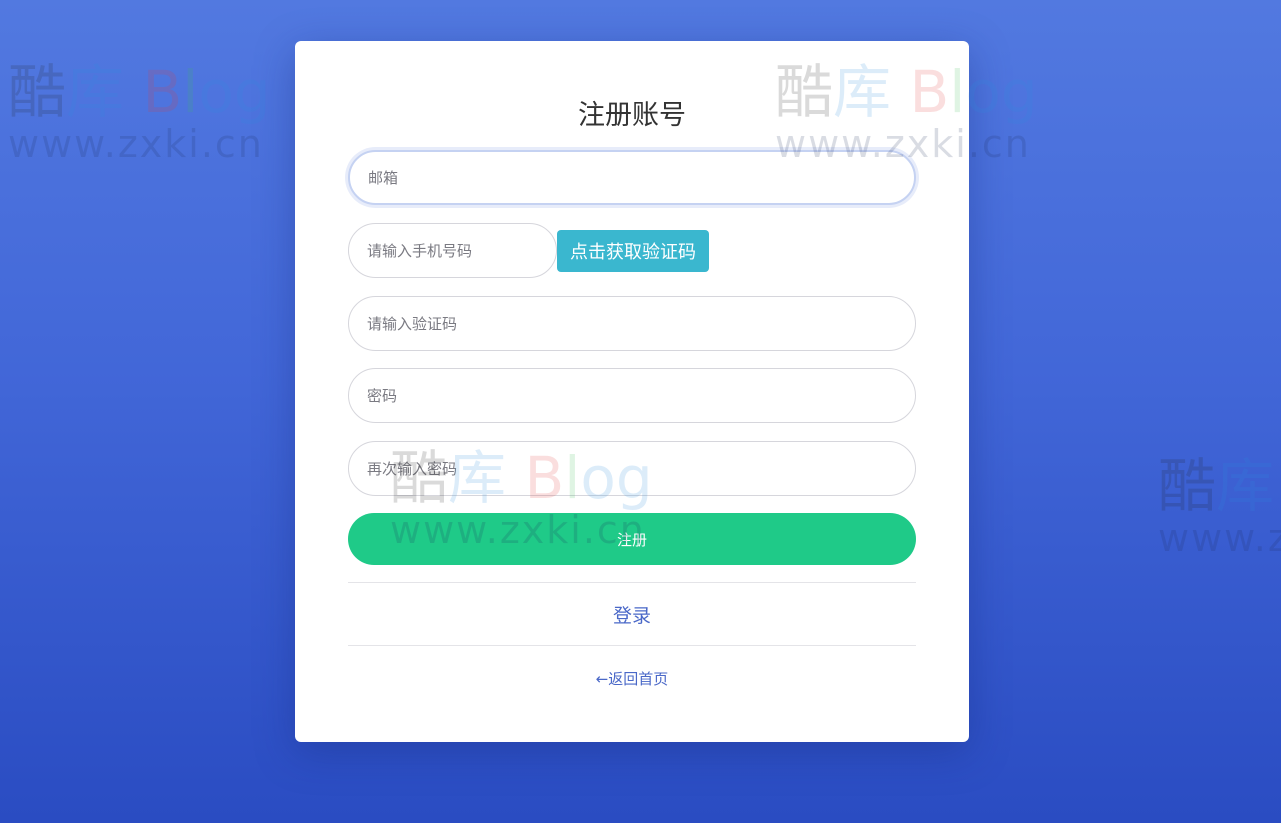 Image resolution: width=1281 pixels, height=823 pixels. Describe the element at coordinates (632, 614) in the screenshot. I see `login-link: 登录` at that location.